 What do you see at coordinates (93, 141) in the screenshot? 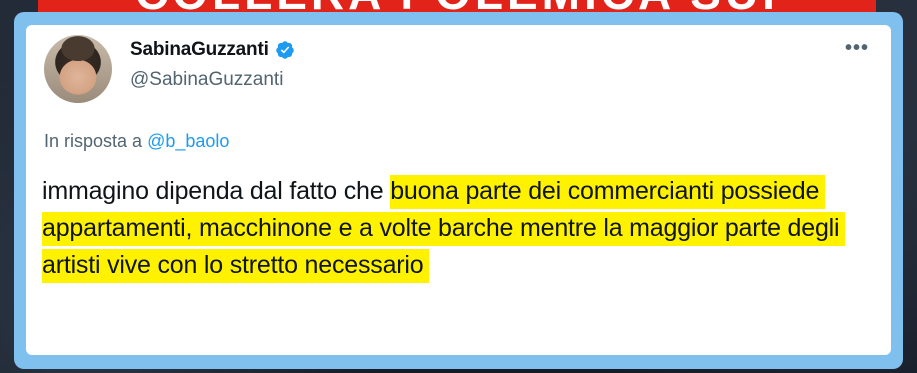
I see `reply-prefix: In risposta a` at bounding box center [93, 141].